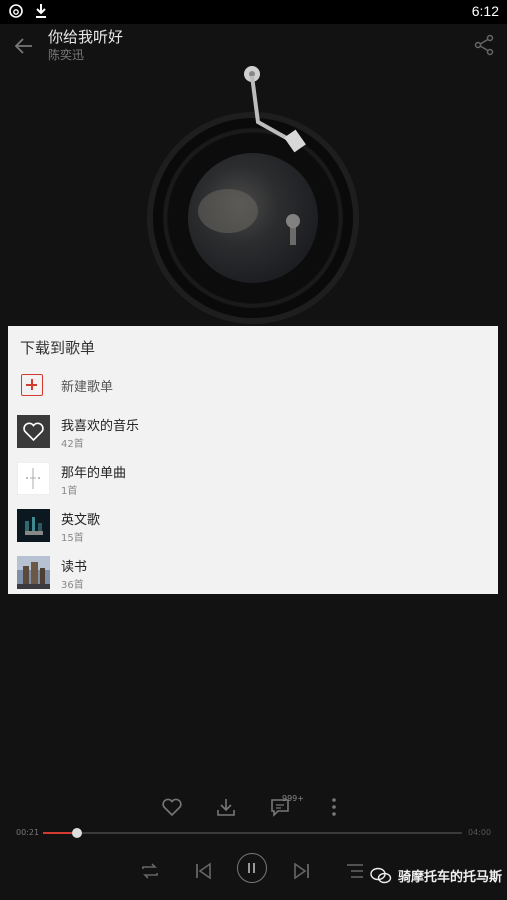 This screenshot has height=900, width=507. What do you see at coordinates (480, 832) in the screenshot?
I see `total-time: 04:00` at bounding box center [480, 832].